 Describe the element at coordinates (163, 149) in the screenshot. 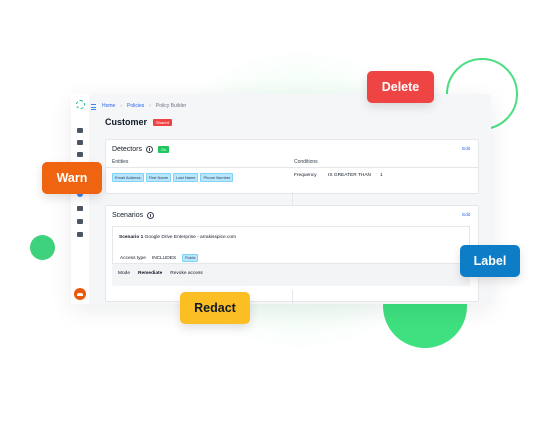

I see `detectors-status-badge: On` at that location.